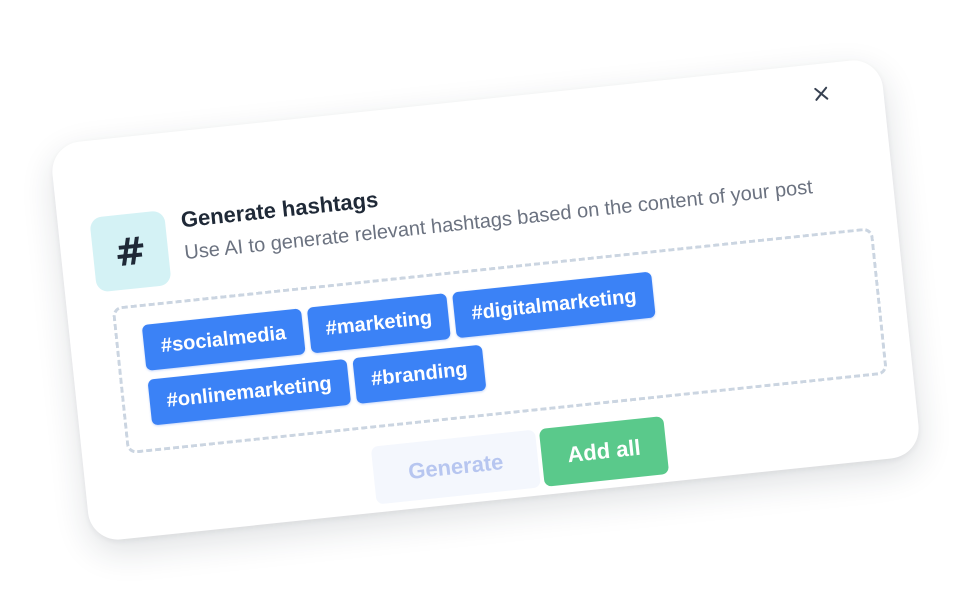 The width and height of the screenshot is (971, 610). I want to click on hashtag-chip: #marketing, so click(379, 323).